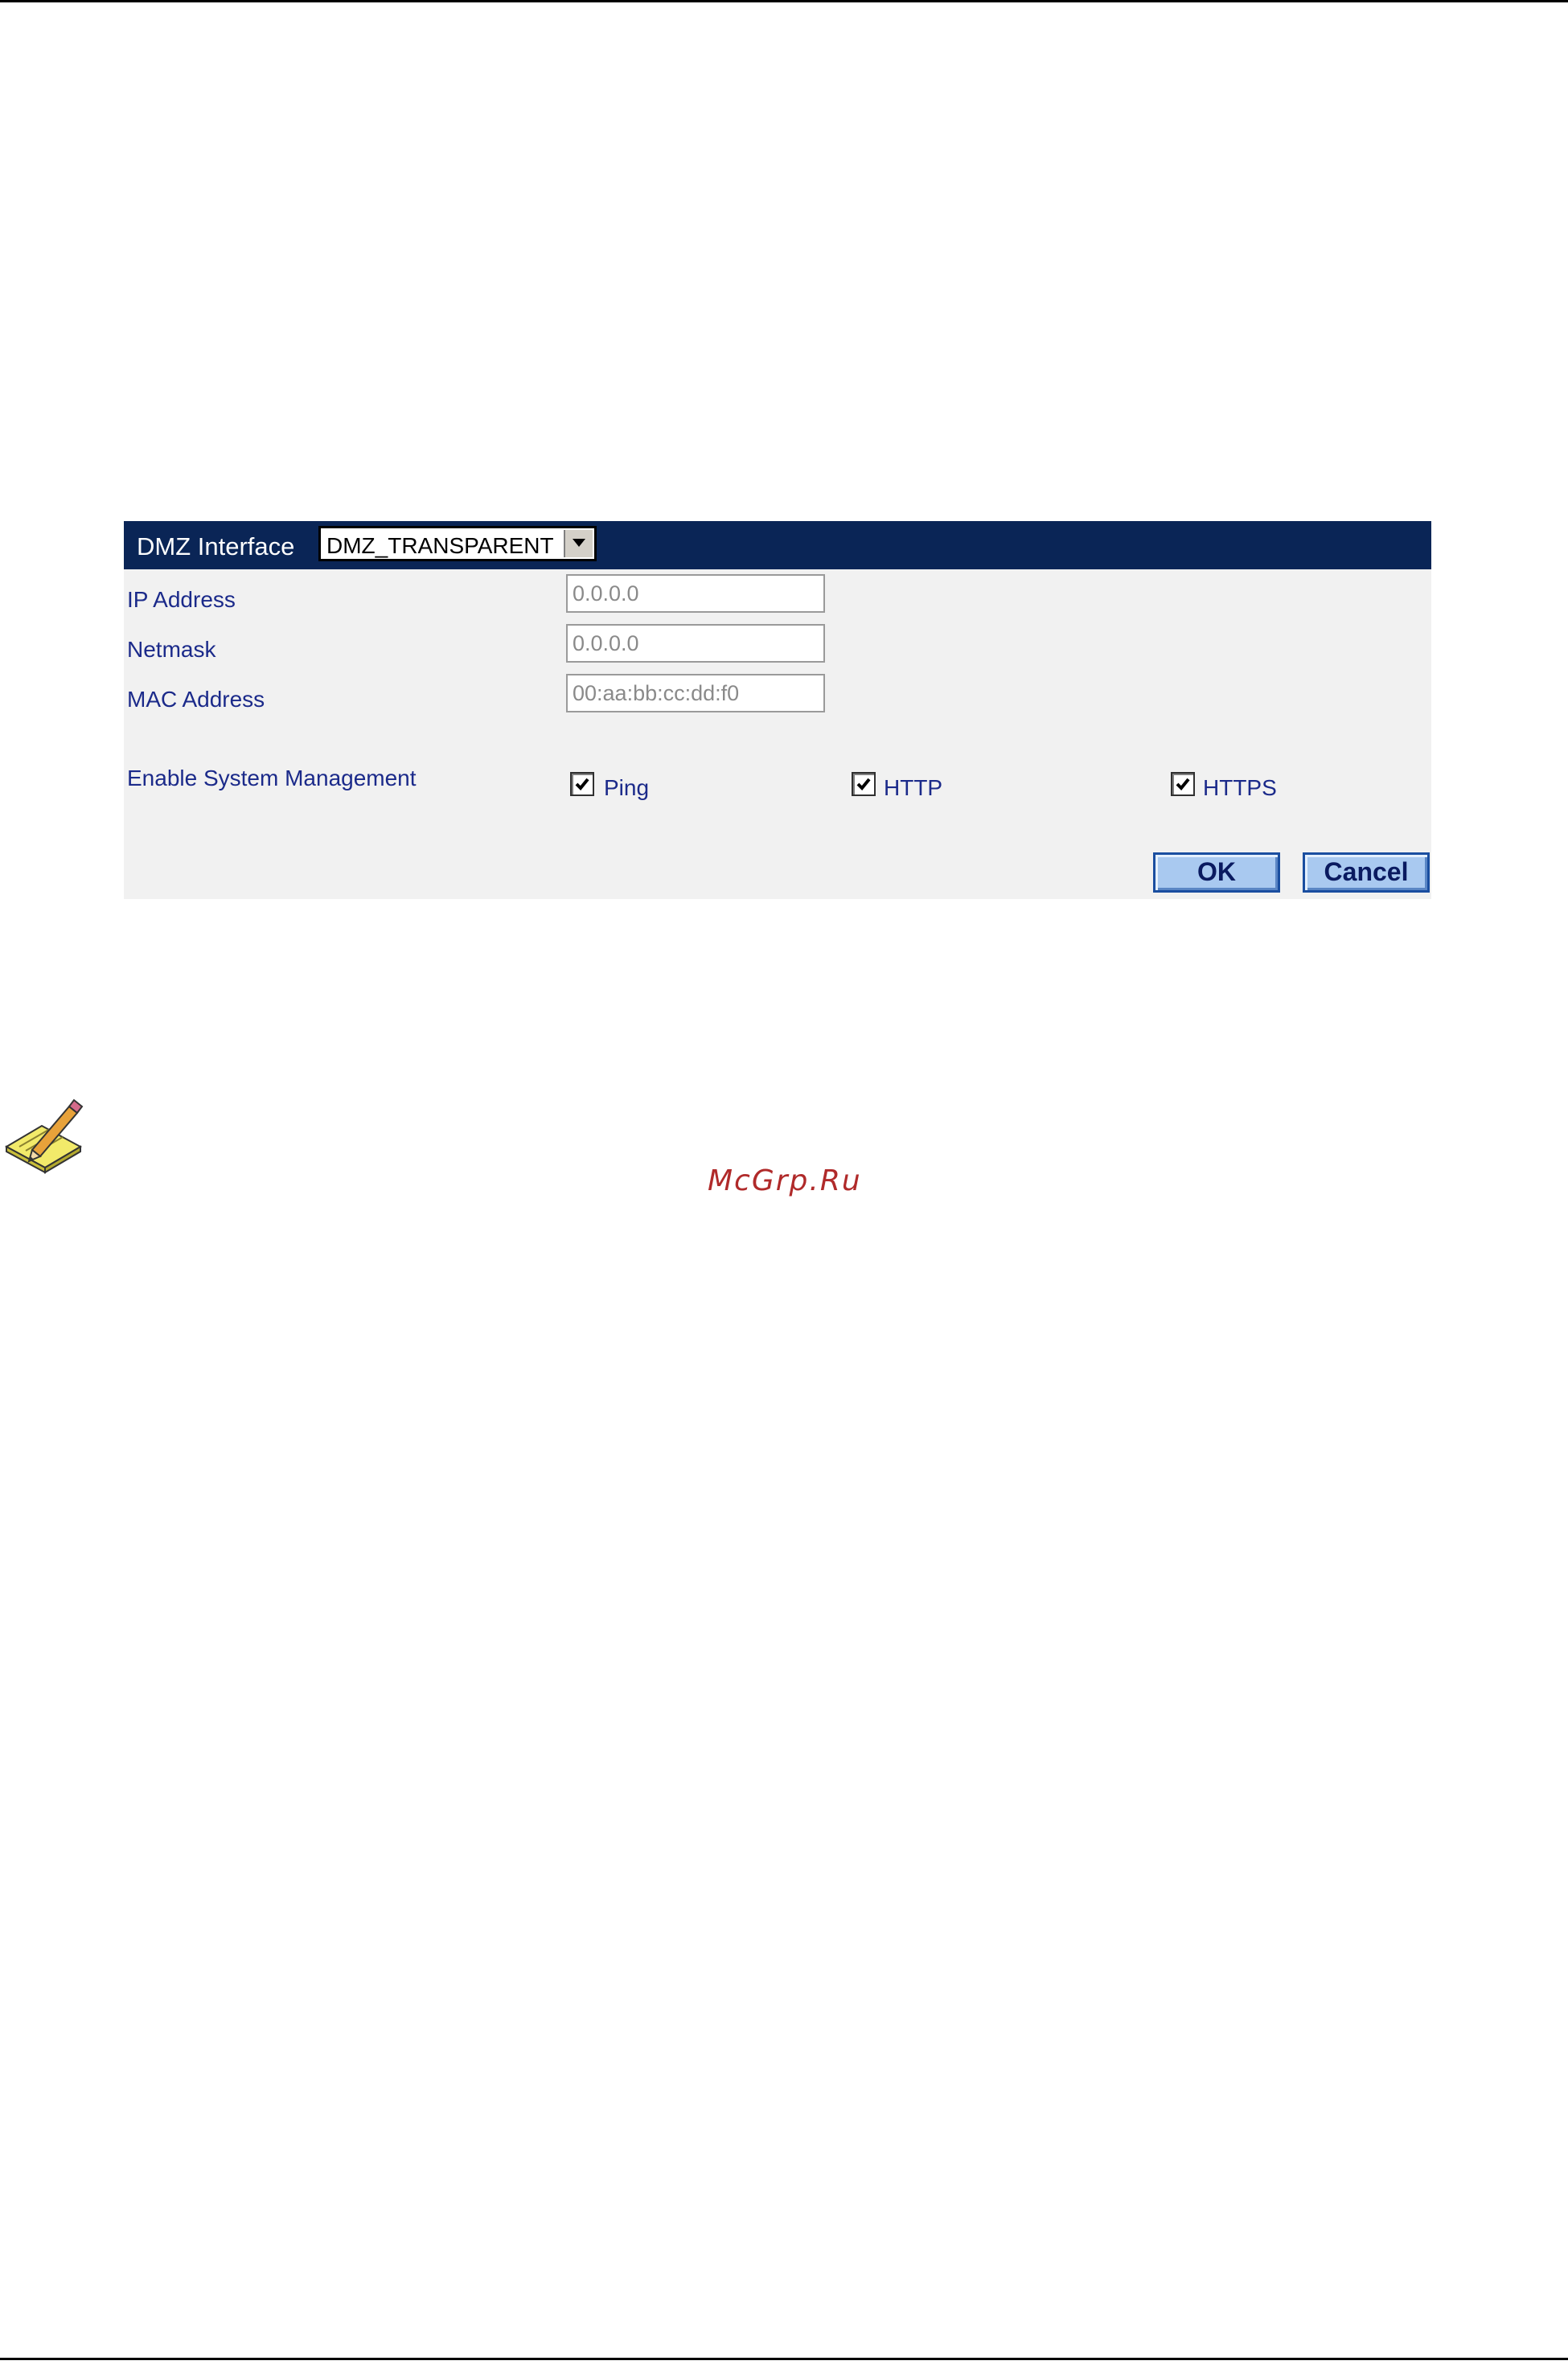 The width and height of the screenshot is (1568, 2369). Describe the element at coordinates (440, 545) in the screenshot. I see `dmz-interface-select-value: DMZ_TRANSPARENT` at that location.